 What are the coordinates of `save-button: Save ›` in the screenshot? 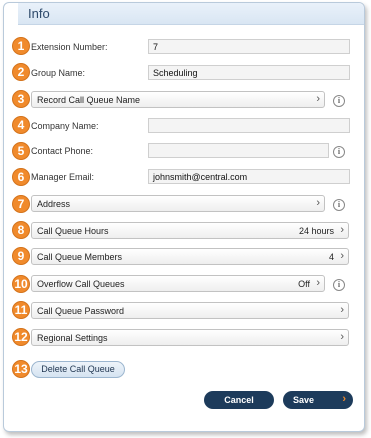 It's located at (318, 400).